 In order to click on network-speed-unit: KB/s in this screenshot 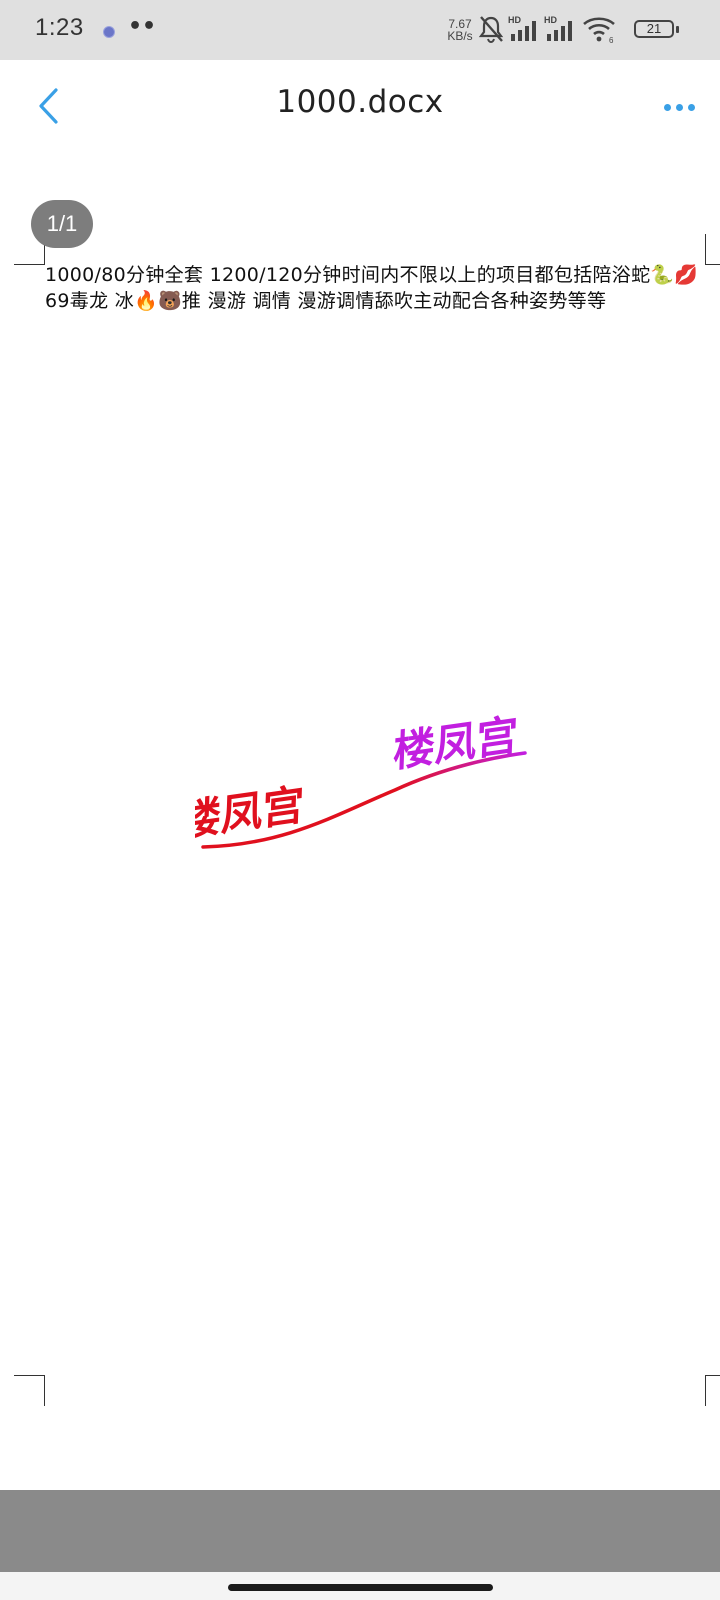, I will do `click(460, 36)`.